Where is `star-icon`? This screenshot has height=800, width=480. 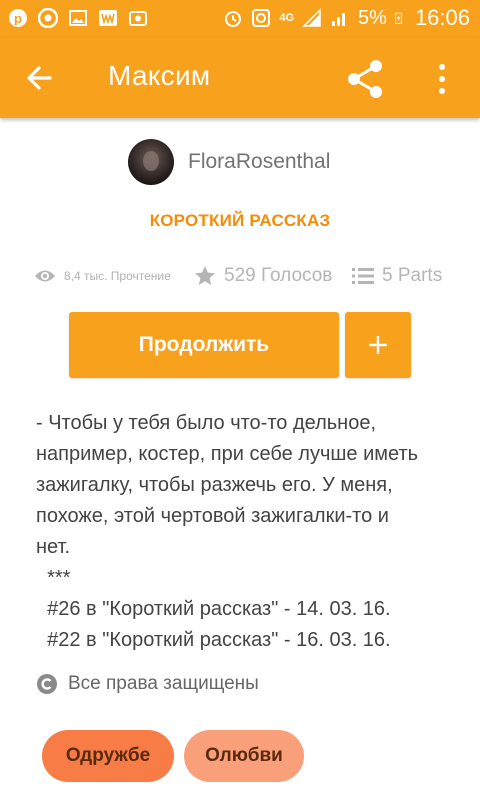 star-icon is located at coordinates (205, 275).